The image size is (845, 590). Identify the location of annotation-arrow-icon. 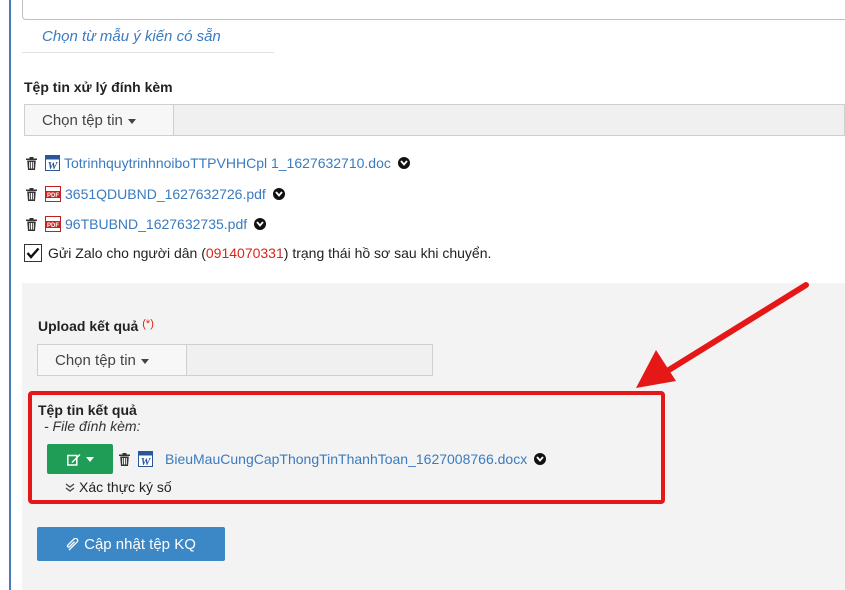
(722, 335).